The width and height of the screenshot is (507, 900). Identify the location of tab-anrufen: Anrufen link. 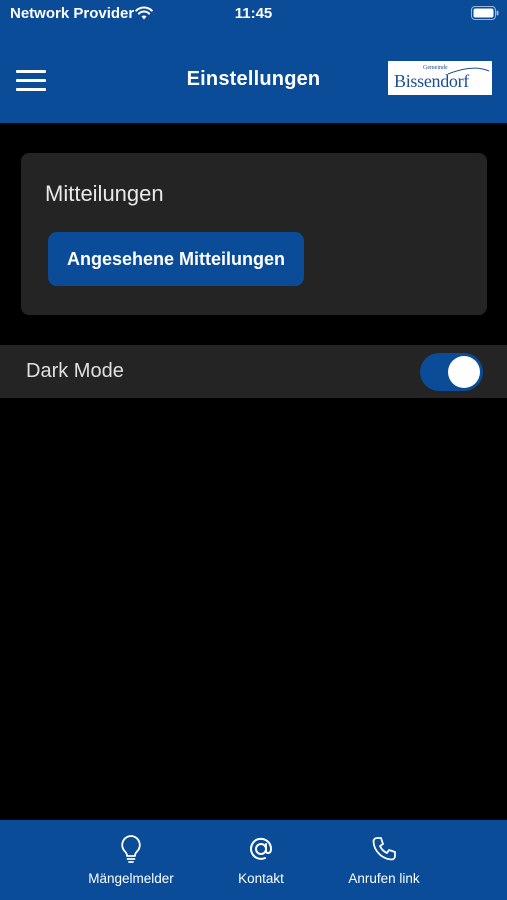
(384, 860).